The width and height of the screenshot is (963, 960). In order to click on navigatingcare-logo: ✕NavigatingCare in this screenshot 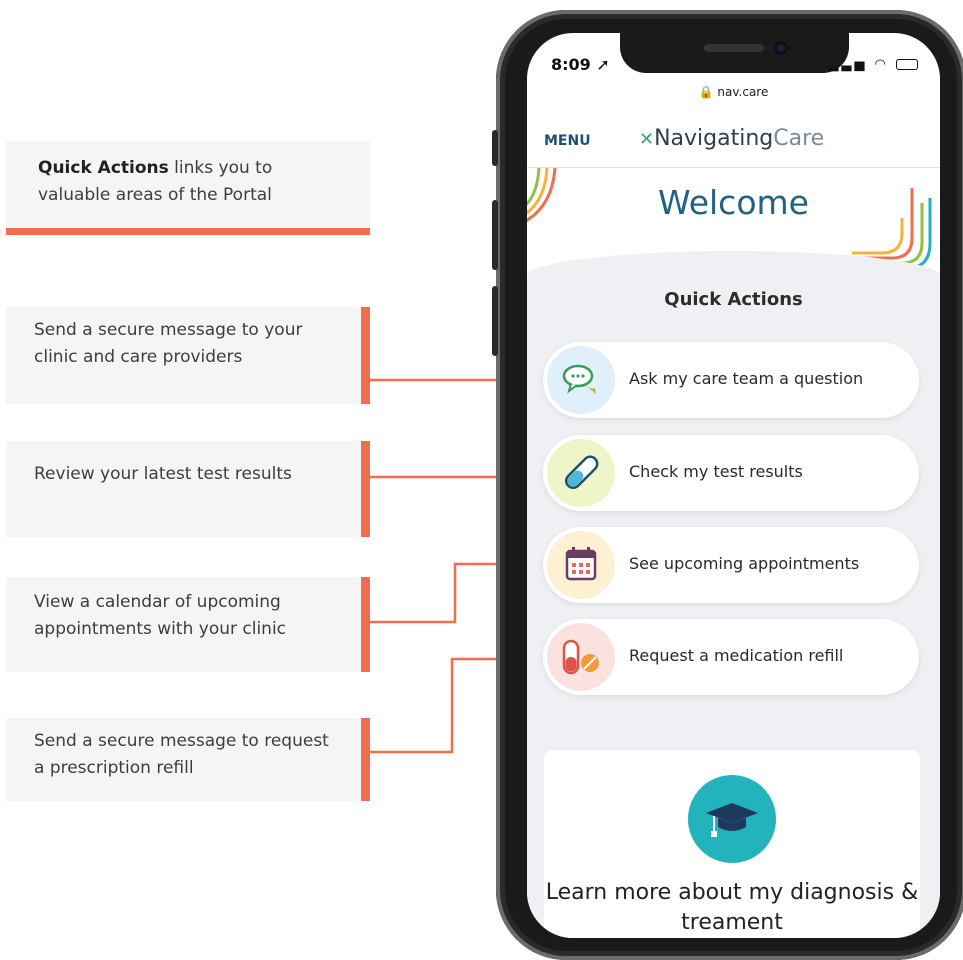, I will do `click(731, 138)`.